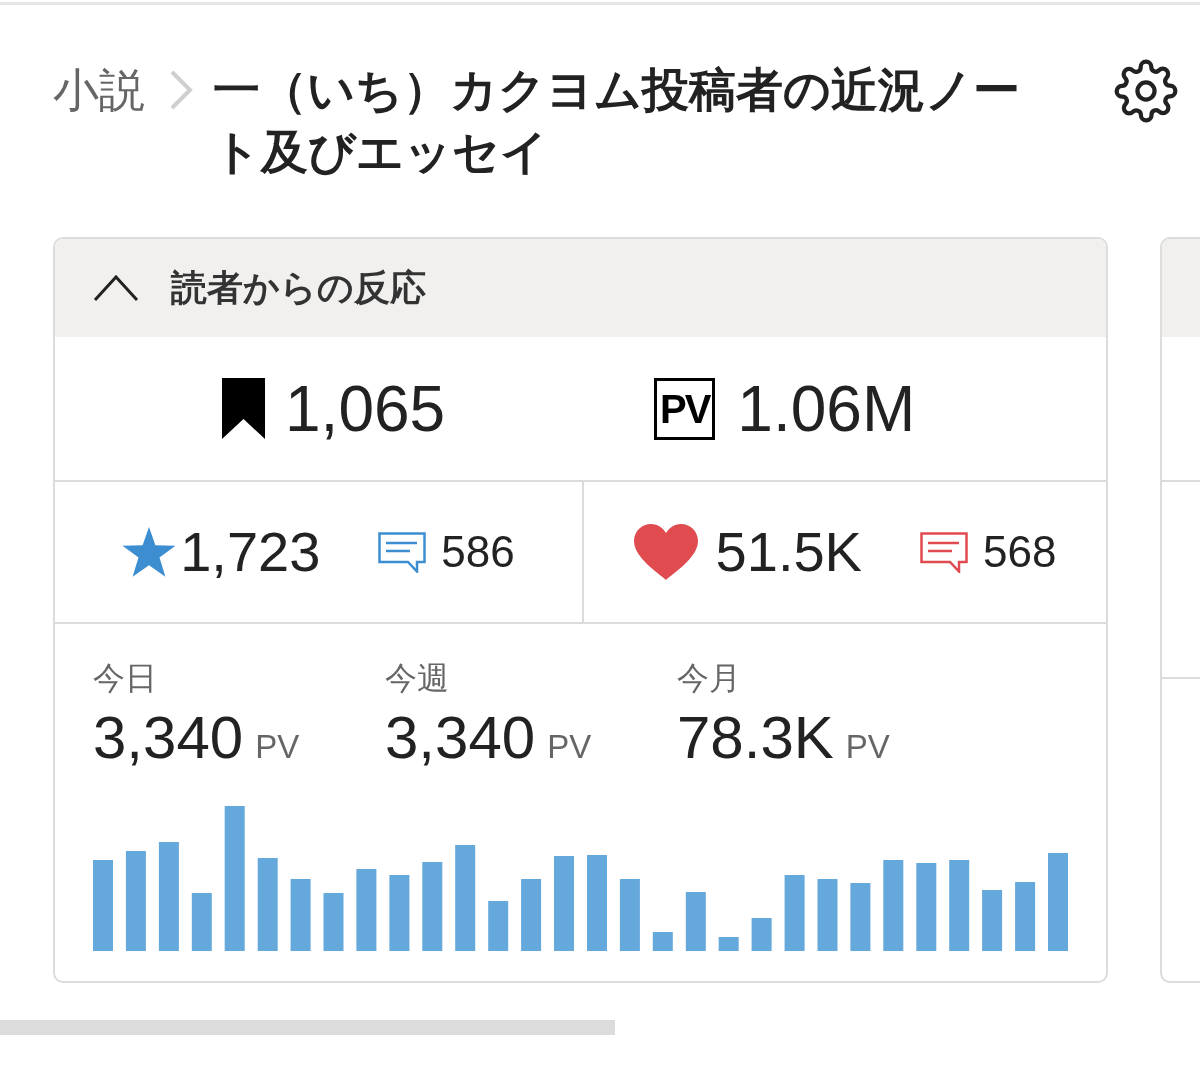  Describe the element at coordinates (181, 90) in the screenshot. I see `chevron-icon` at that location.